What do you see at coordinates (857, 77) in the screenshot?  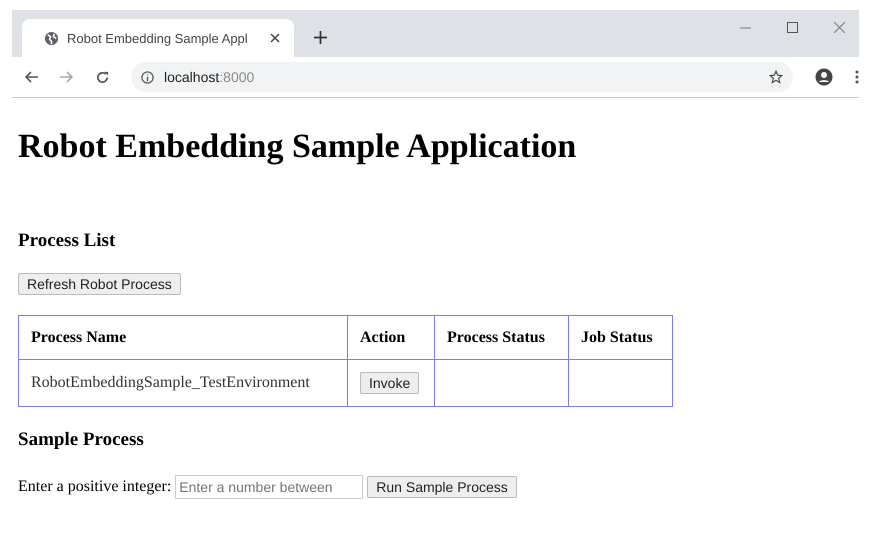 I see `menu-icon` at bounding box center [857, 77].